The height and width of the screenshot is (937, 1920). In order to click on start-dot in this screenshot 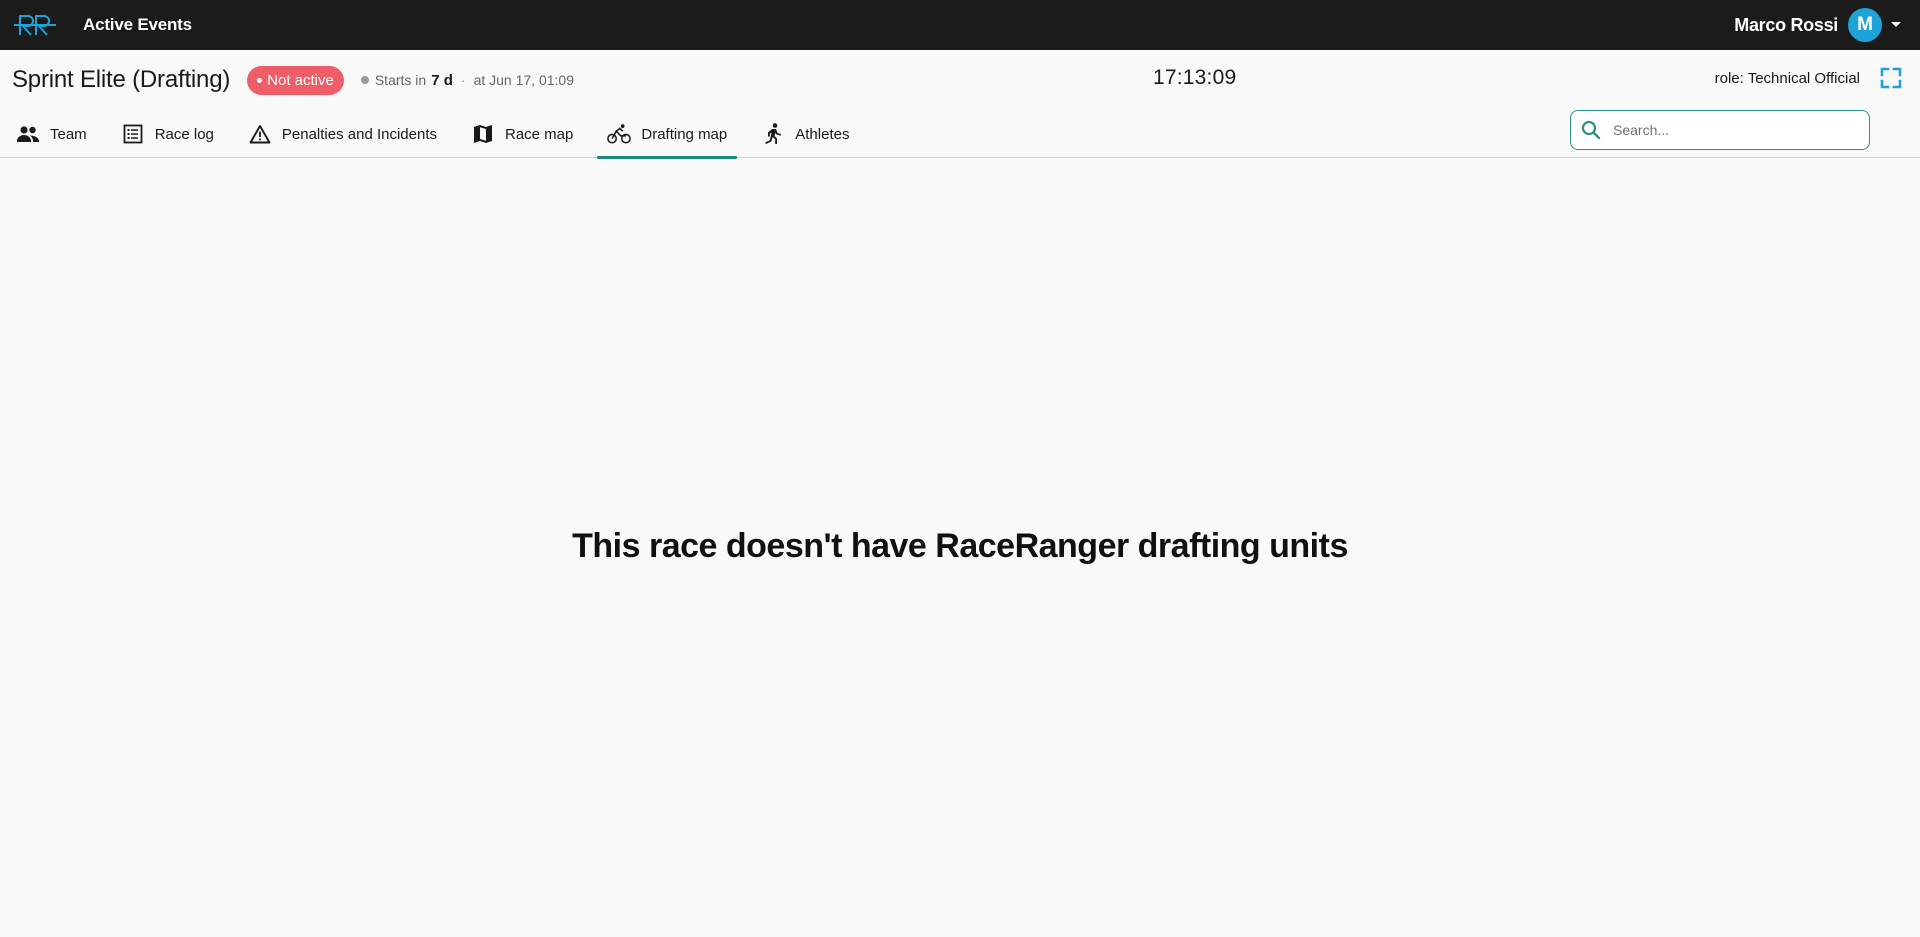, I will do `click(364, 80)`.